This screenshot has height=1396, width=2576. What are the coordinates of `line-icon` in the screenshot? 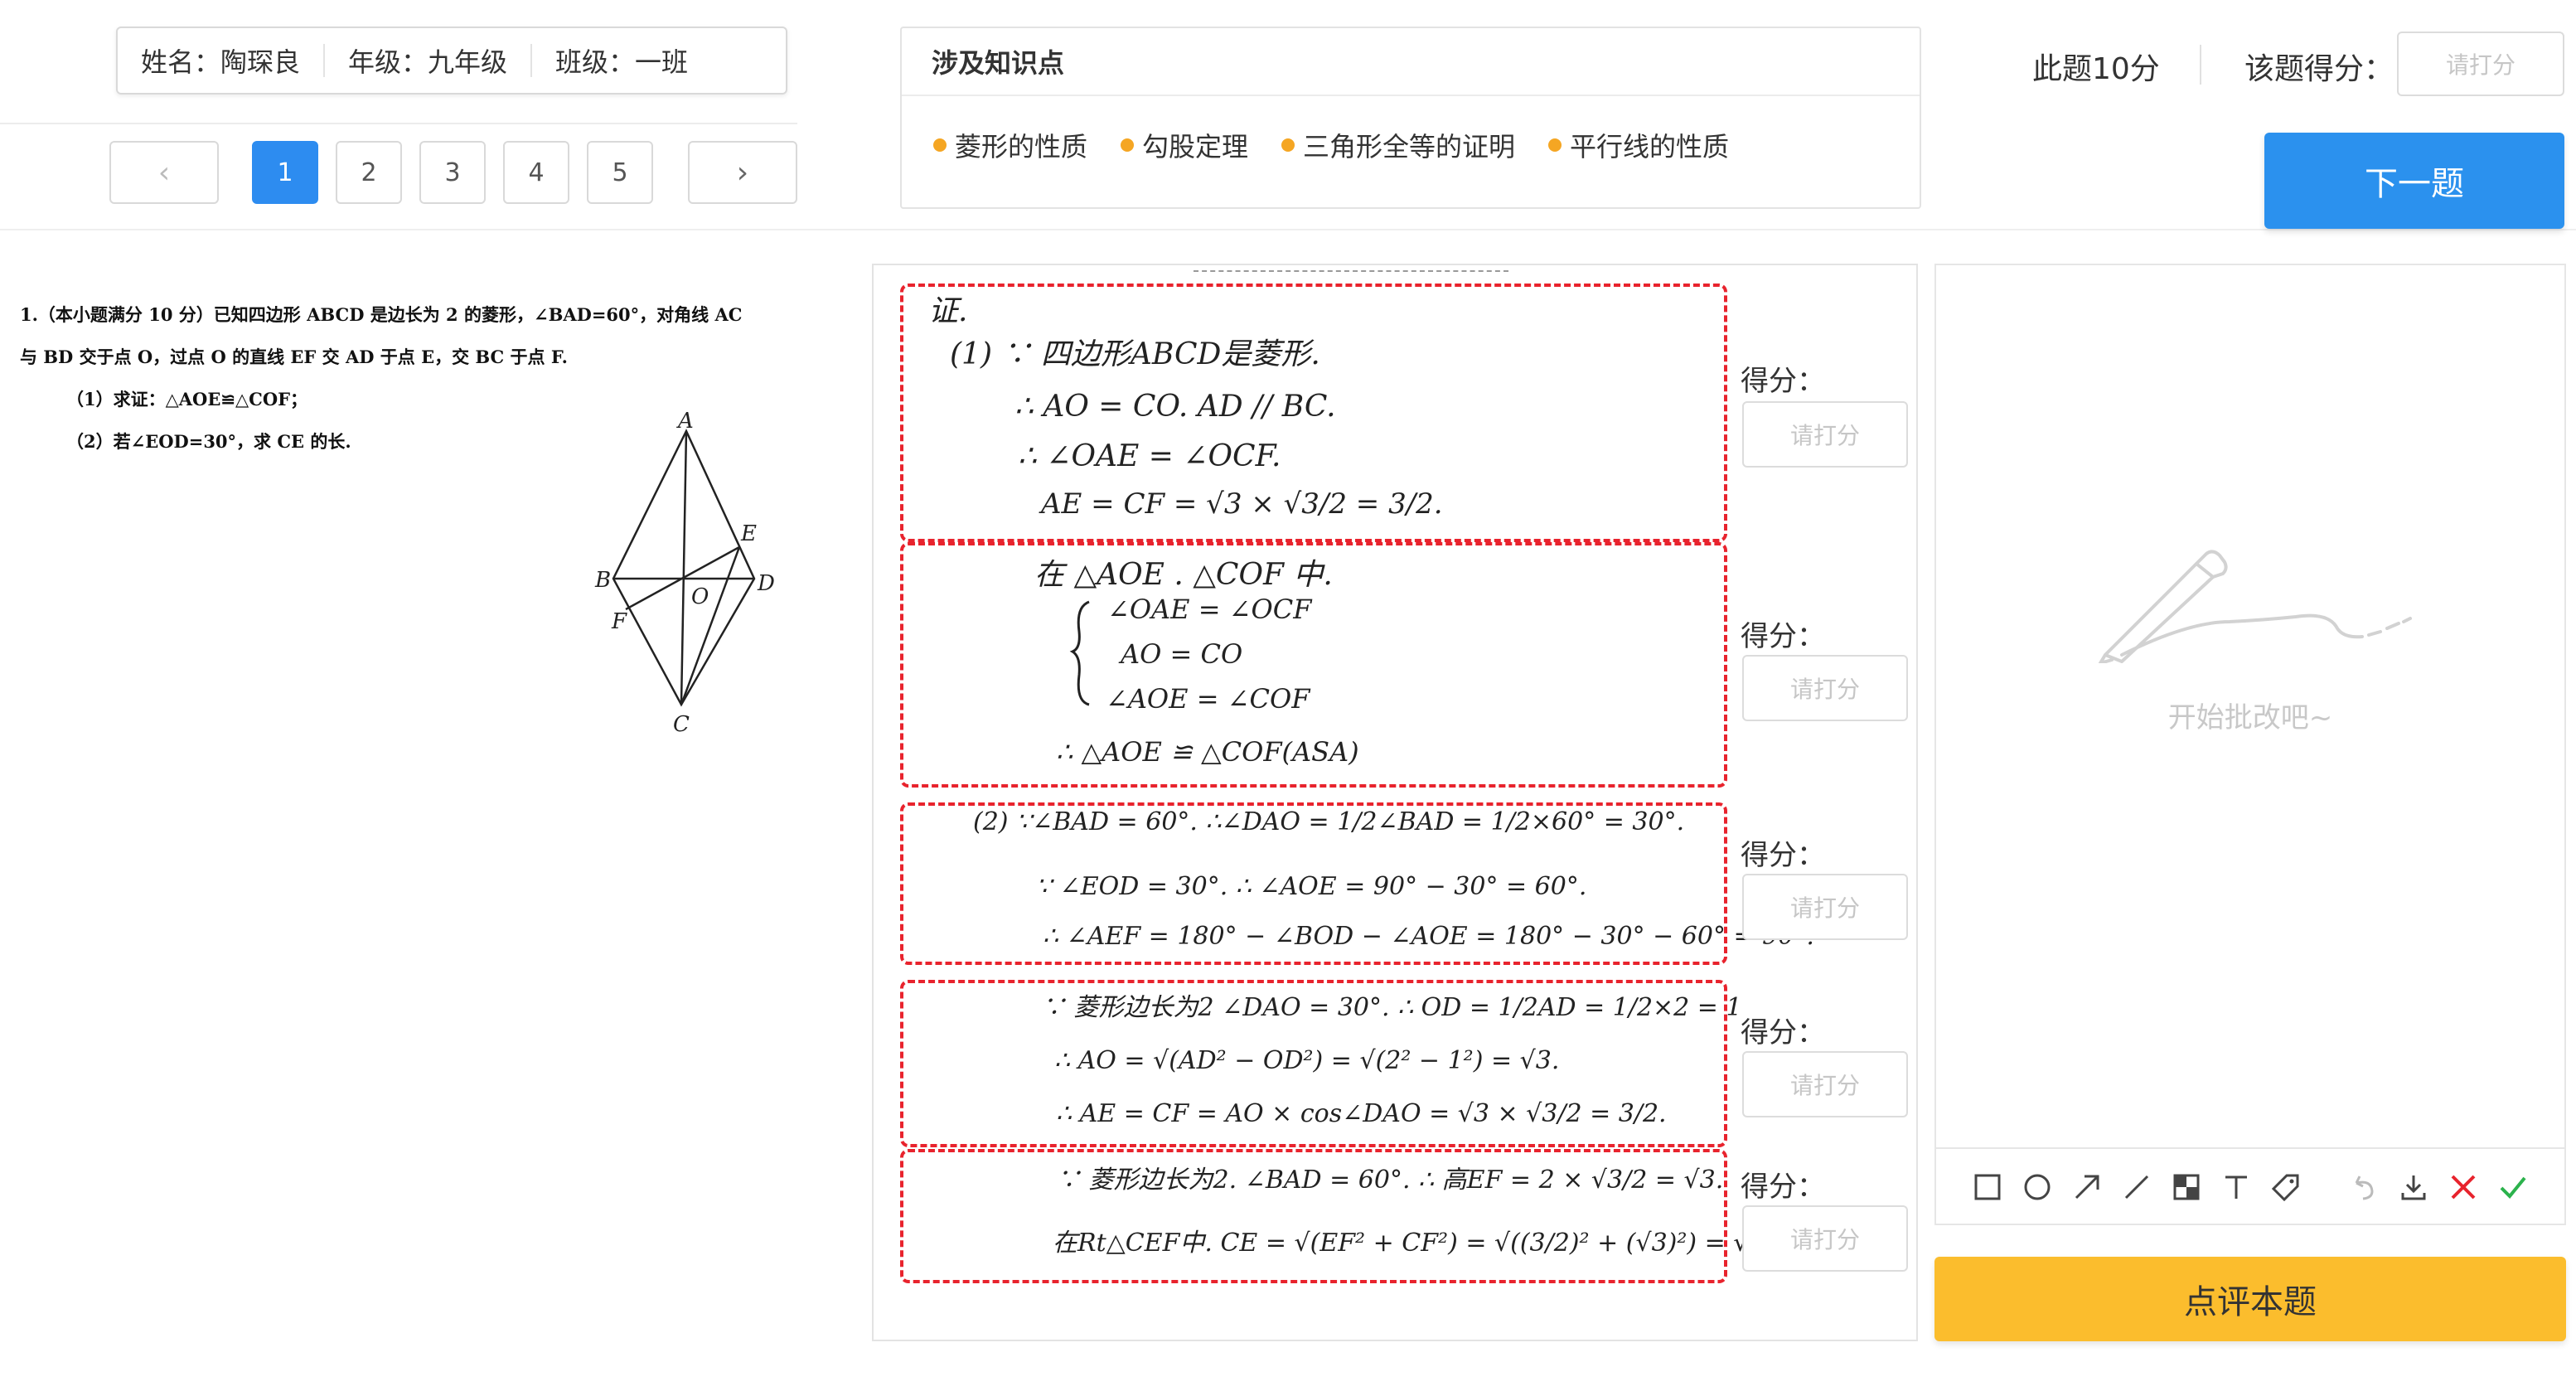 It's located at (2137, 1187).